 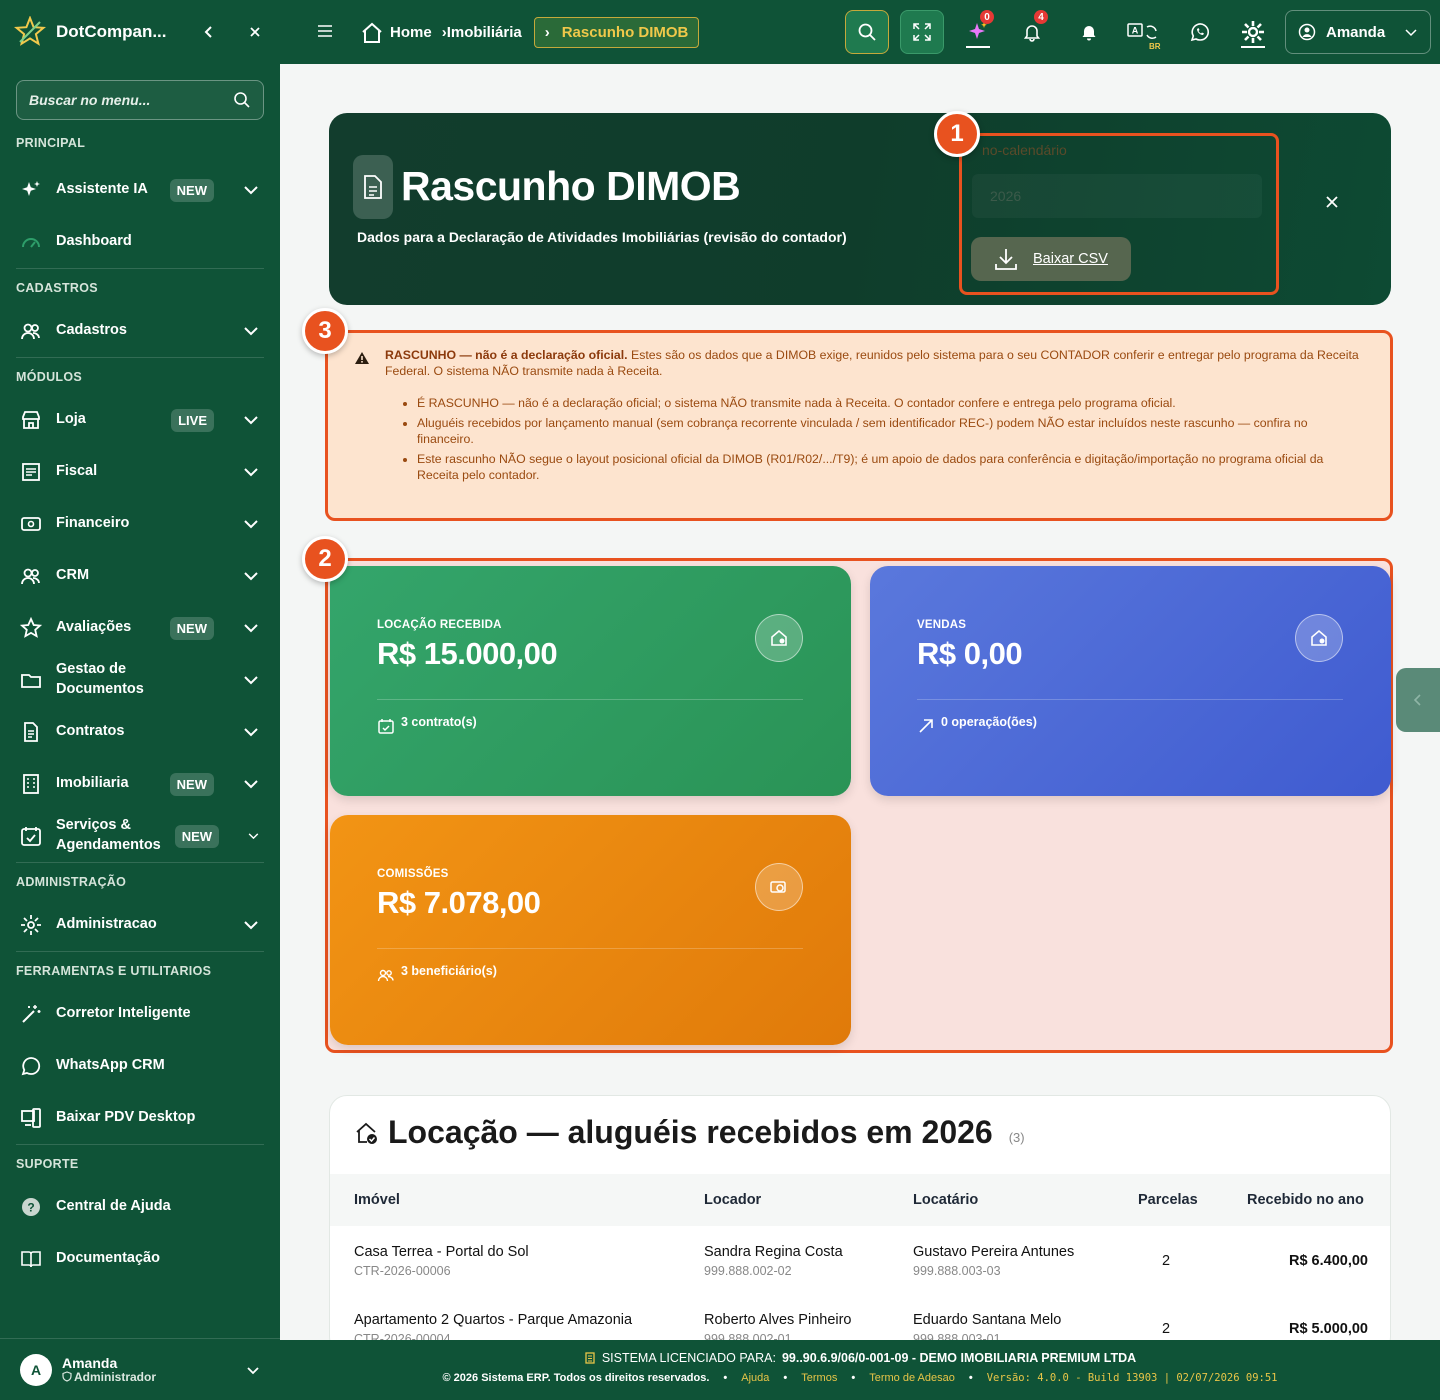 I want to click on sidebar-user: A Amanda Administrador, so click(x=140, y=1369).